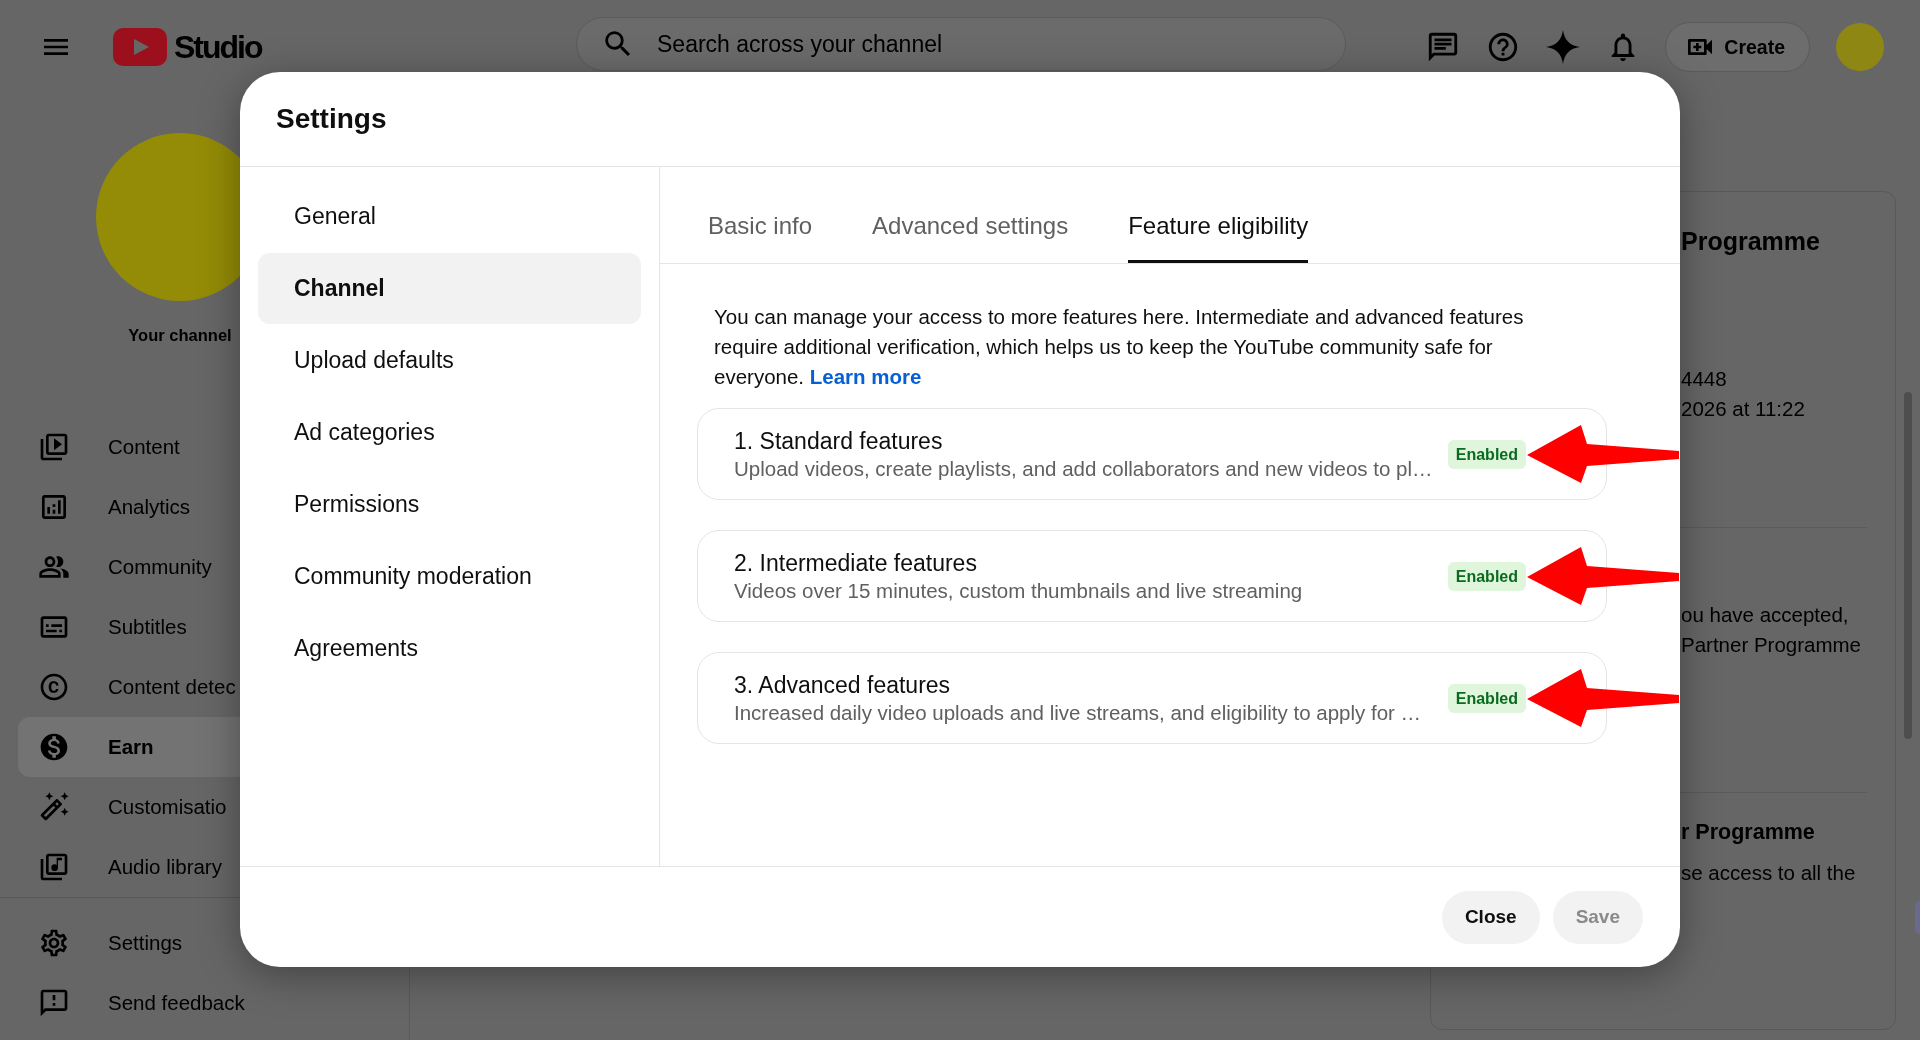 The height and width of the screenshot is (1040, 1920). What do you see at coordinates (1704, 379) in the screenshot?
I see `detail-text: 4448` at bounding box center [1704, 379].